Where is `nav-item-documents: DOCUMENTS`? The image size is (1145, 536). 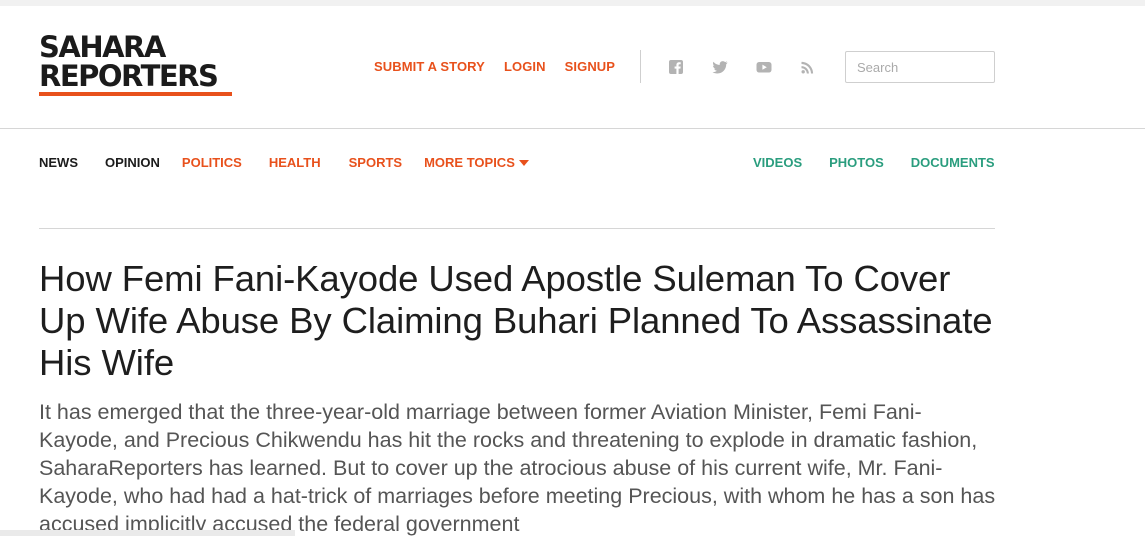 nav-item-documents: DOCUMENTS is located at coordinates (953, 162).